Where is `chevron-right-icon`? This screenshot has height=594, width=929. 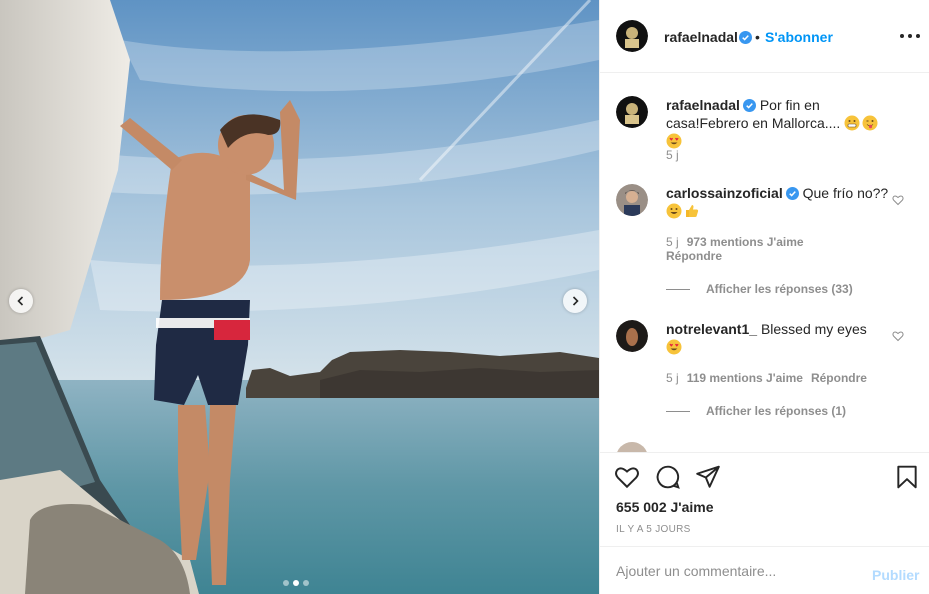
chevron-right-icon is located at coordinates (575, 301).